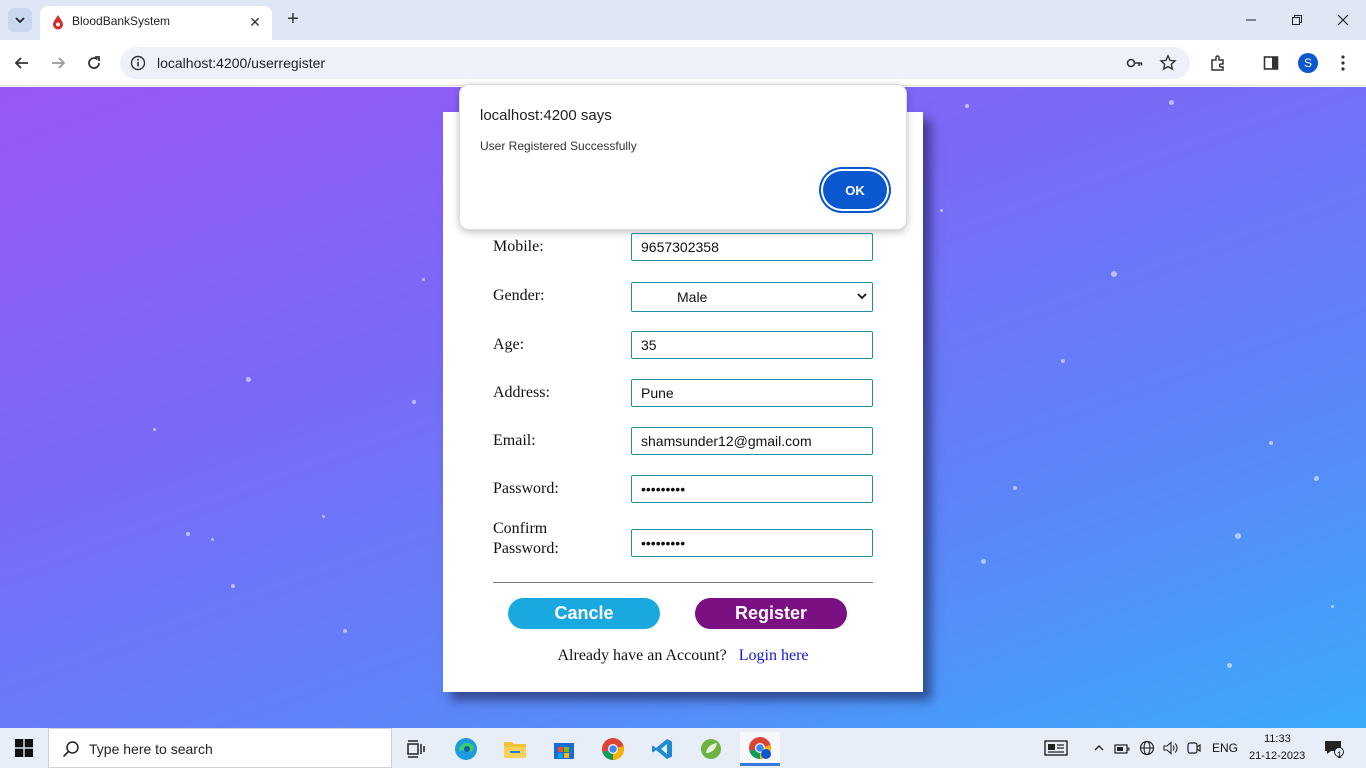  What do you see at coordinates (521, 392) in the screenshot?
I see `address-label: Address:` at bounding box center [521, 392].